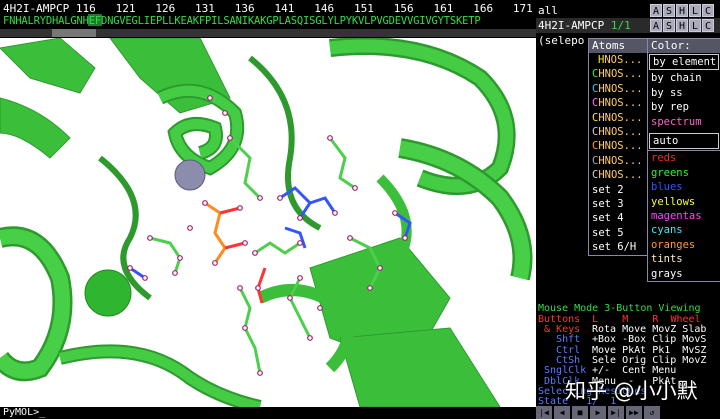 The image size is (720, 419). What do you see at coordinates (684, 259) in the screenshot?
I see `color-menu-item-tints: tints` at bounding box center [684, 259].